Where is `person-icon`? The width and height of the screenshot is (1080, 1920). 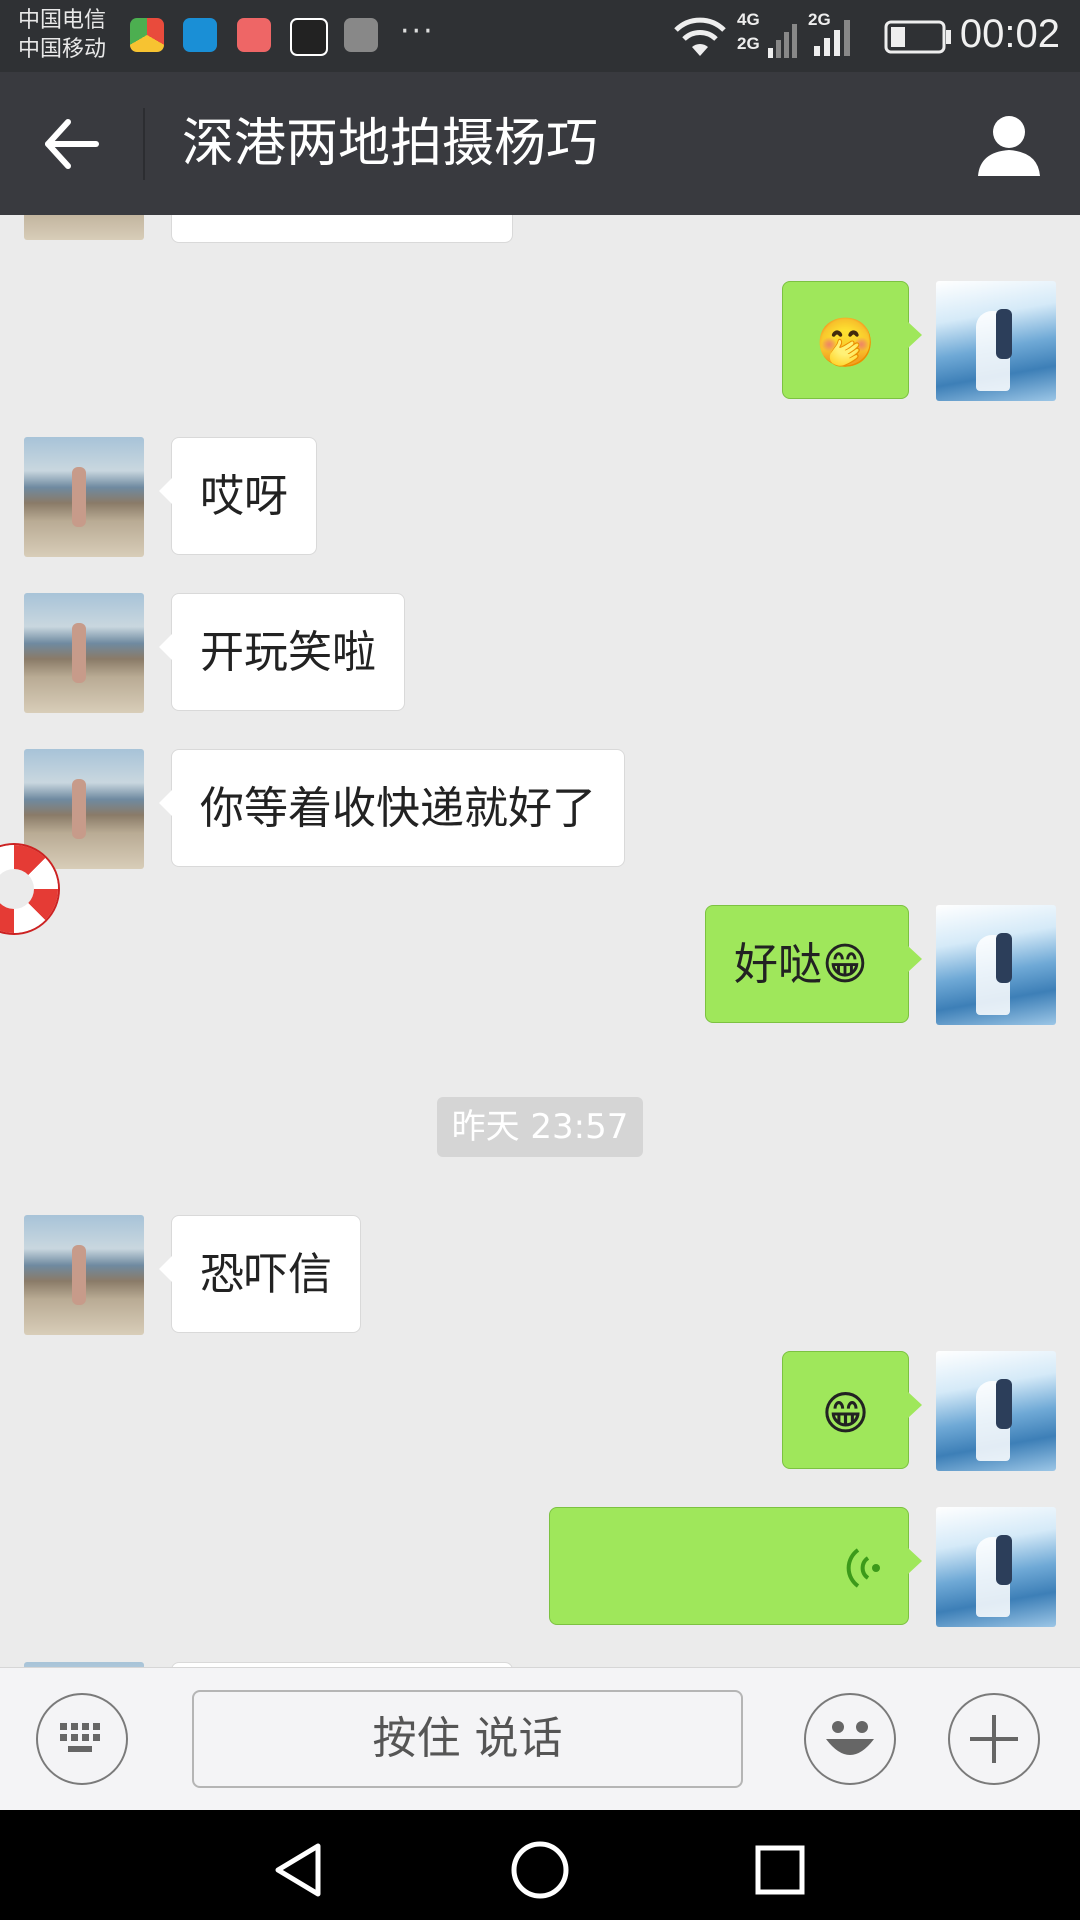
person-icon is located at coordinates (1009, 146).